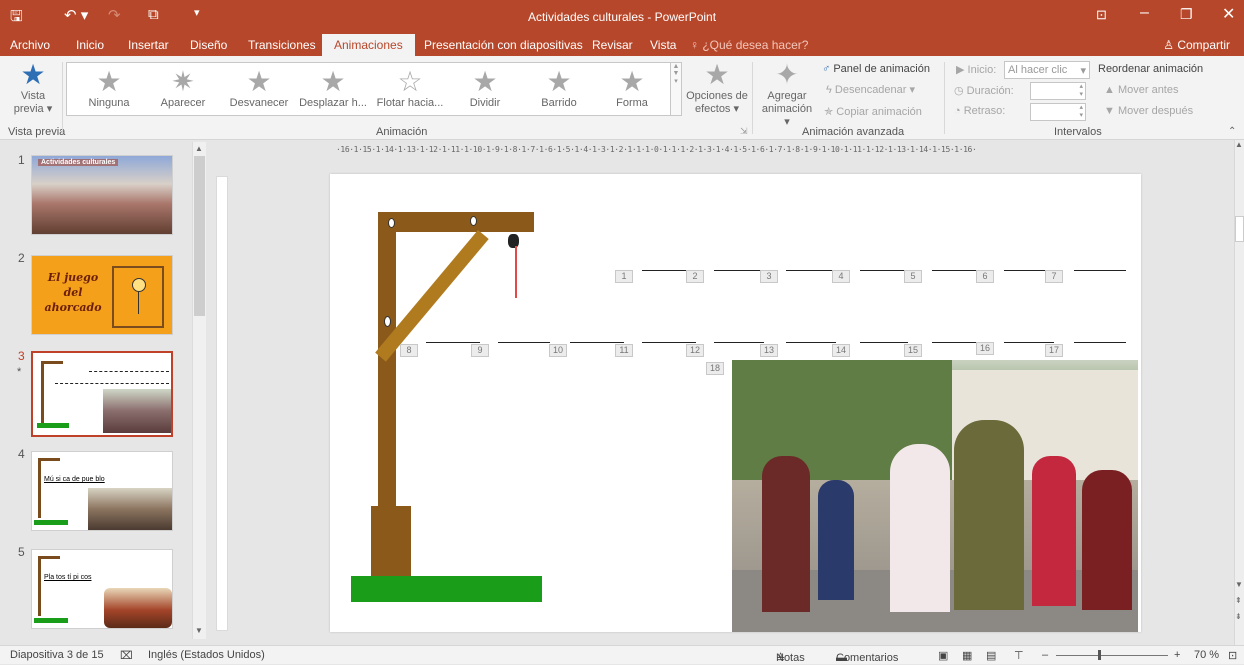 This screenshot has width=1244, height=665. Describe the element at coordinates (913, 350) in the screenshot. I see `animation-tag: 15` at that location.